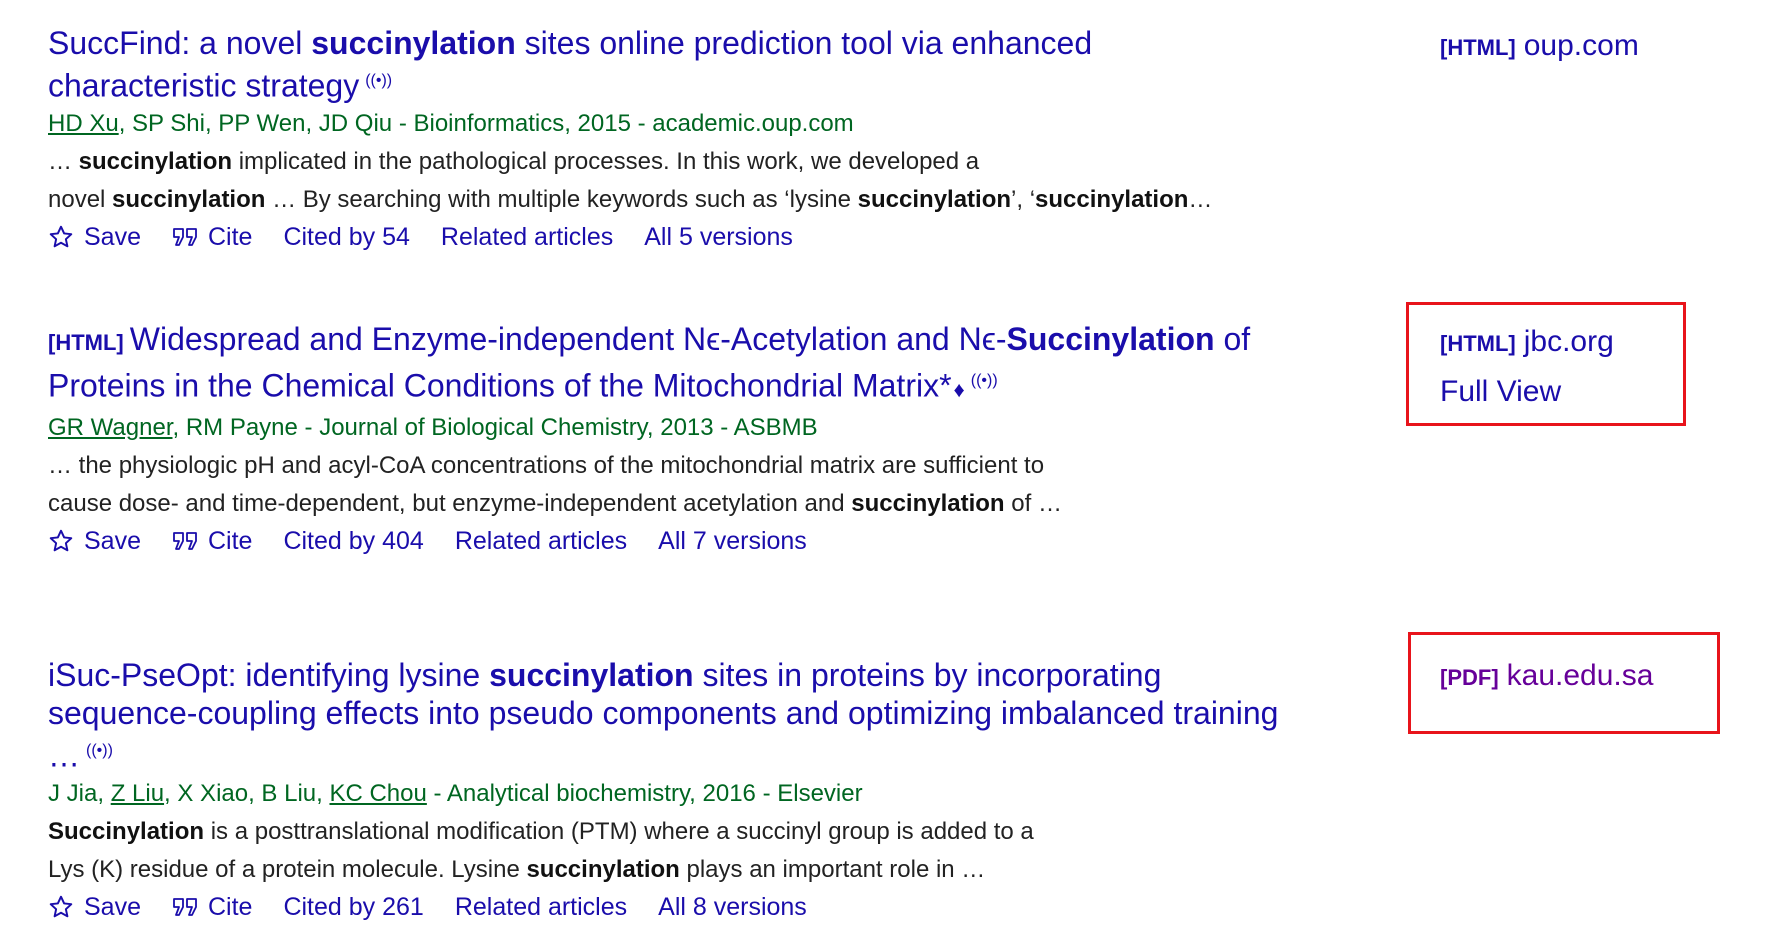 The height and width of the screenshot is (938, 1784). What do you see at coordinates (1527, 392) in the screenshot?
I see `full-view-link: Full View` at bounding box center [1527, 392].